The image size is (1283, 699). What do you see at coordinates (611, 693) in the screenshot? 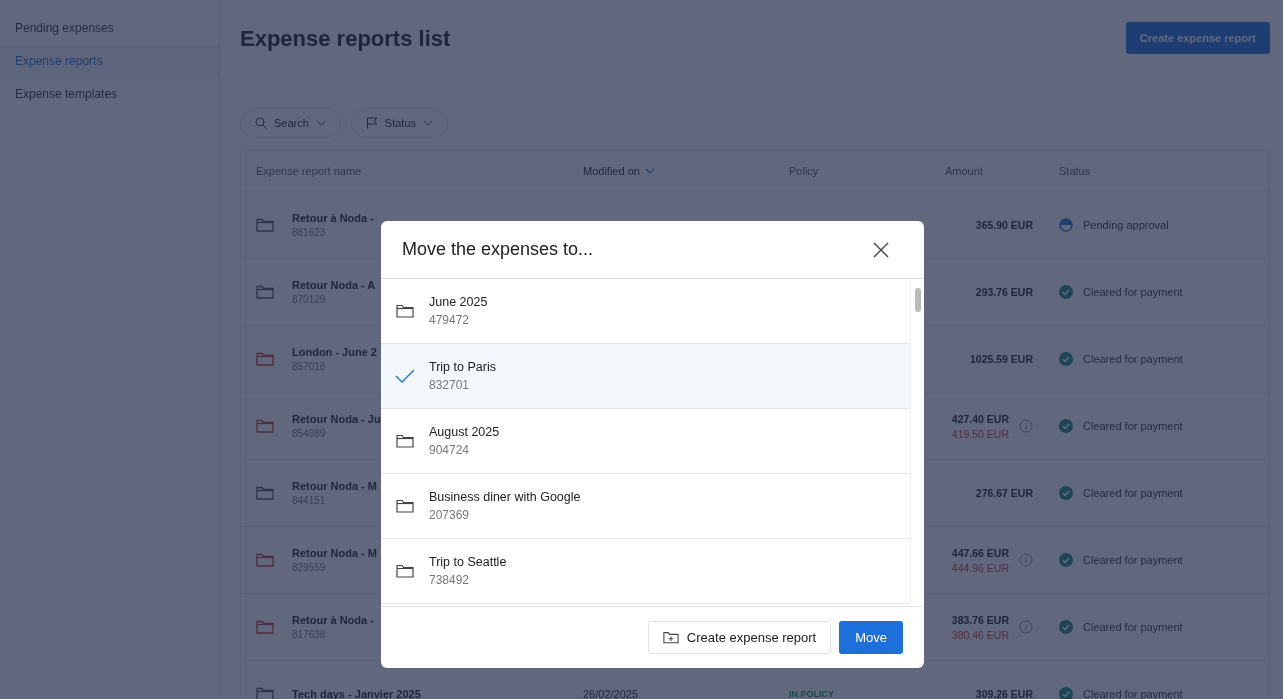
I see `modified-date: 26/02/2025` at bounding box center [611, 693].